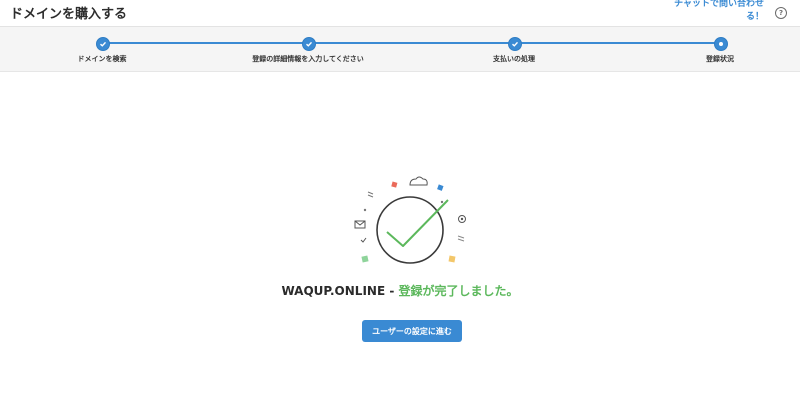 The width and height of the screenshot is (800, 399). Describe the element at coordinates (418, 181) in the screenshot. I see `cloud-icon` at that location.